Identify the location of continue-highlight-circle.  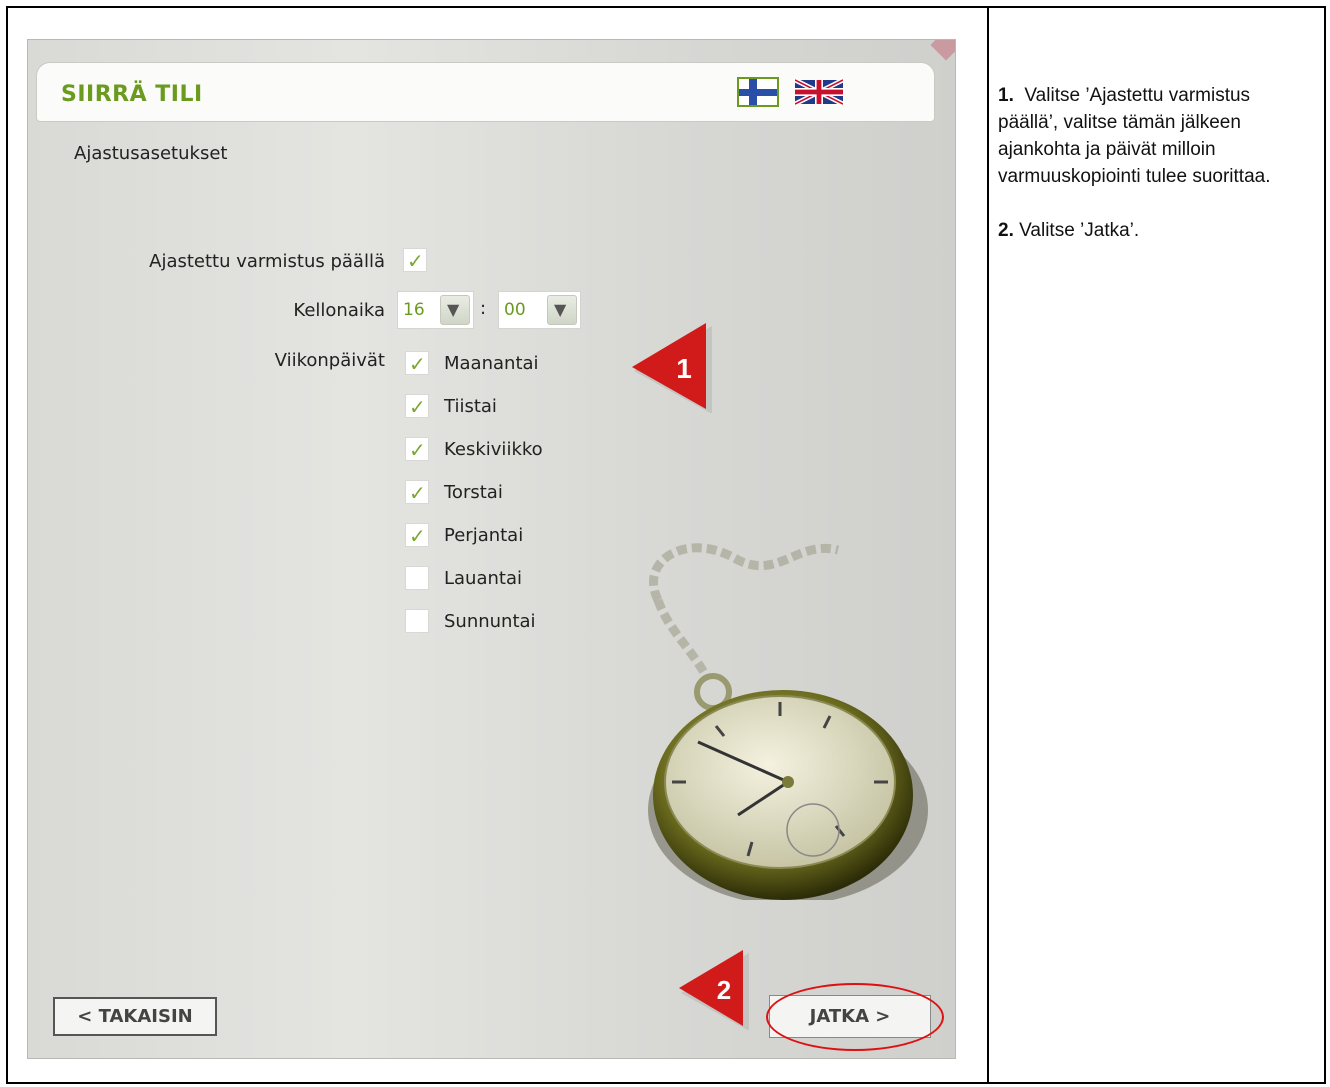
(855, 1017).